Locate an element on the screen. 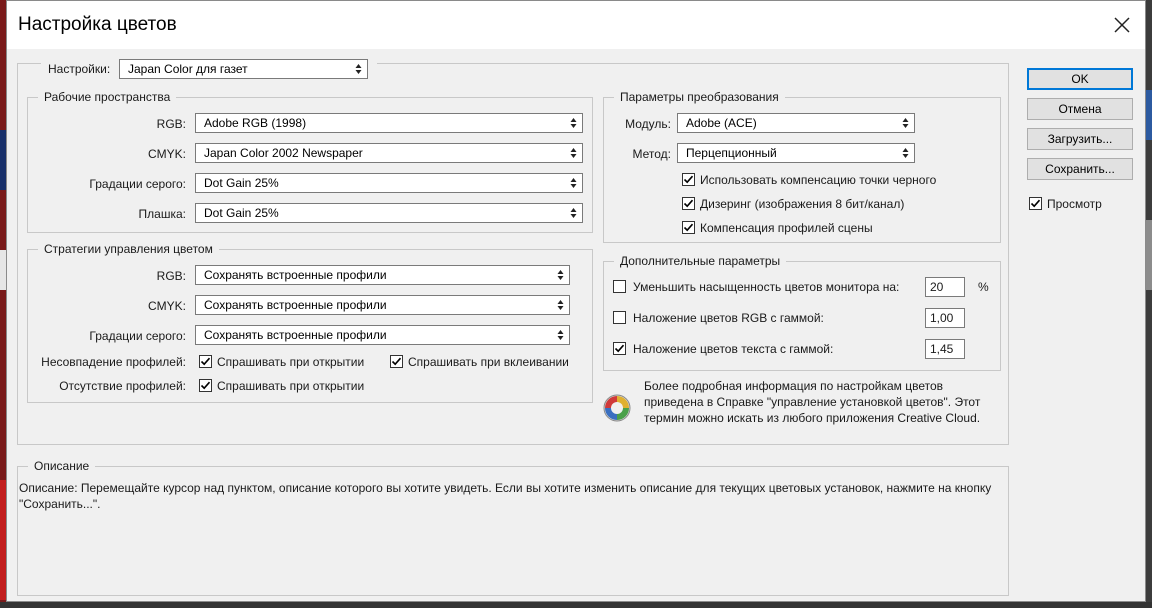  settings-row: Настройки: Japan Color для газет is located at coordinates (209, 69).